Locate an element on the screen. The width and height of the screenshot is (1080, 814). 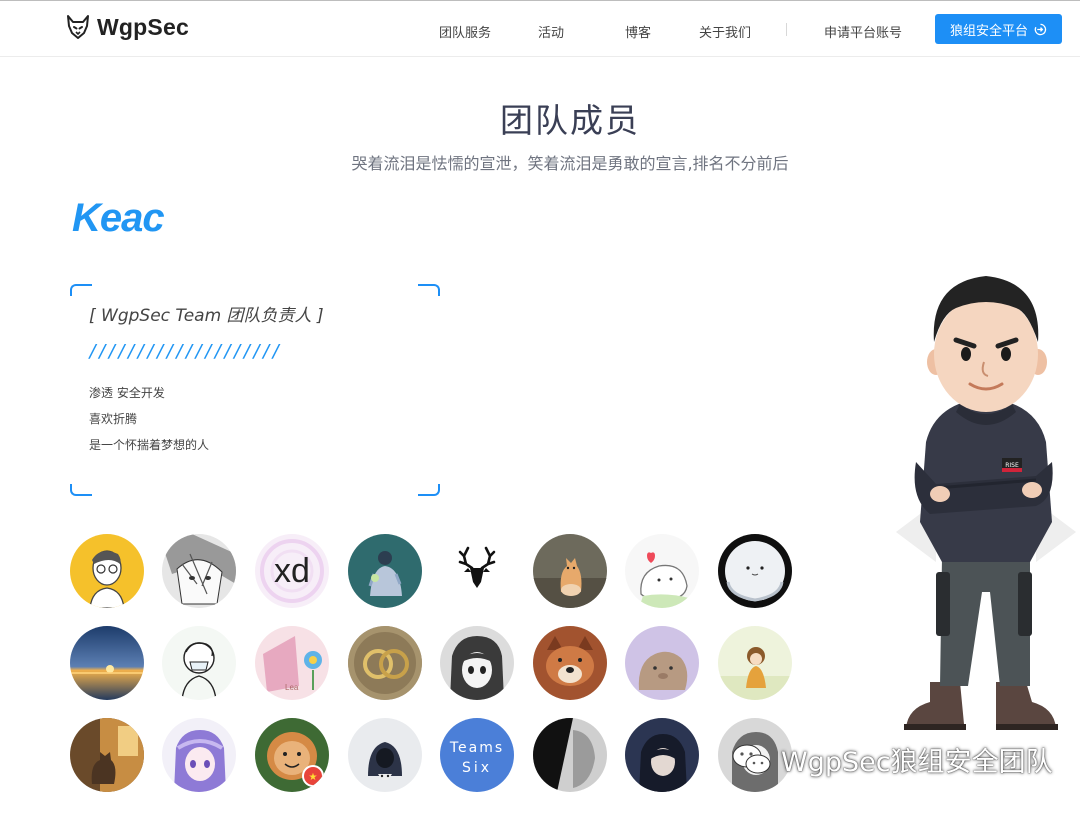
avatar-gold-rings is located at coordinates (385, 663).